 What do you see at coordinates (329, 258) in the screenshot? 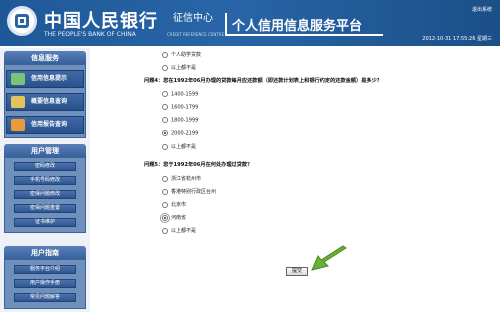
I see `green-arrow-icon` at bounding box center [329, 258].